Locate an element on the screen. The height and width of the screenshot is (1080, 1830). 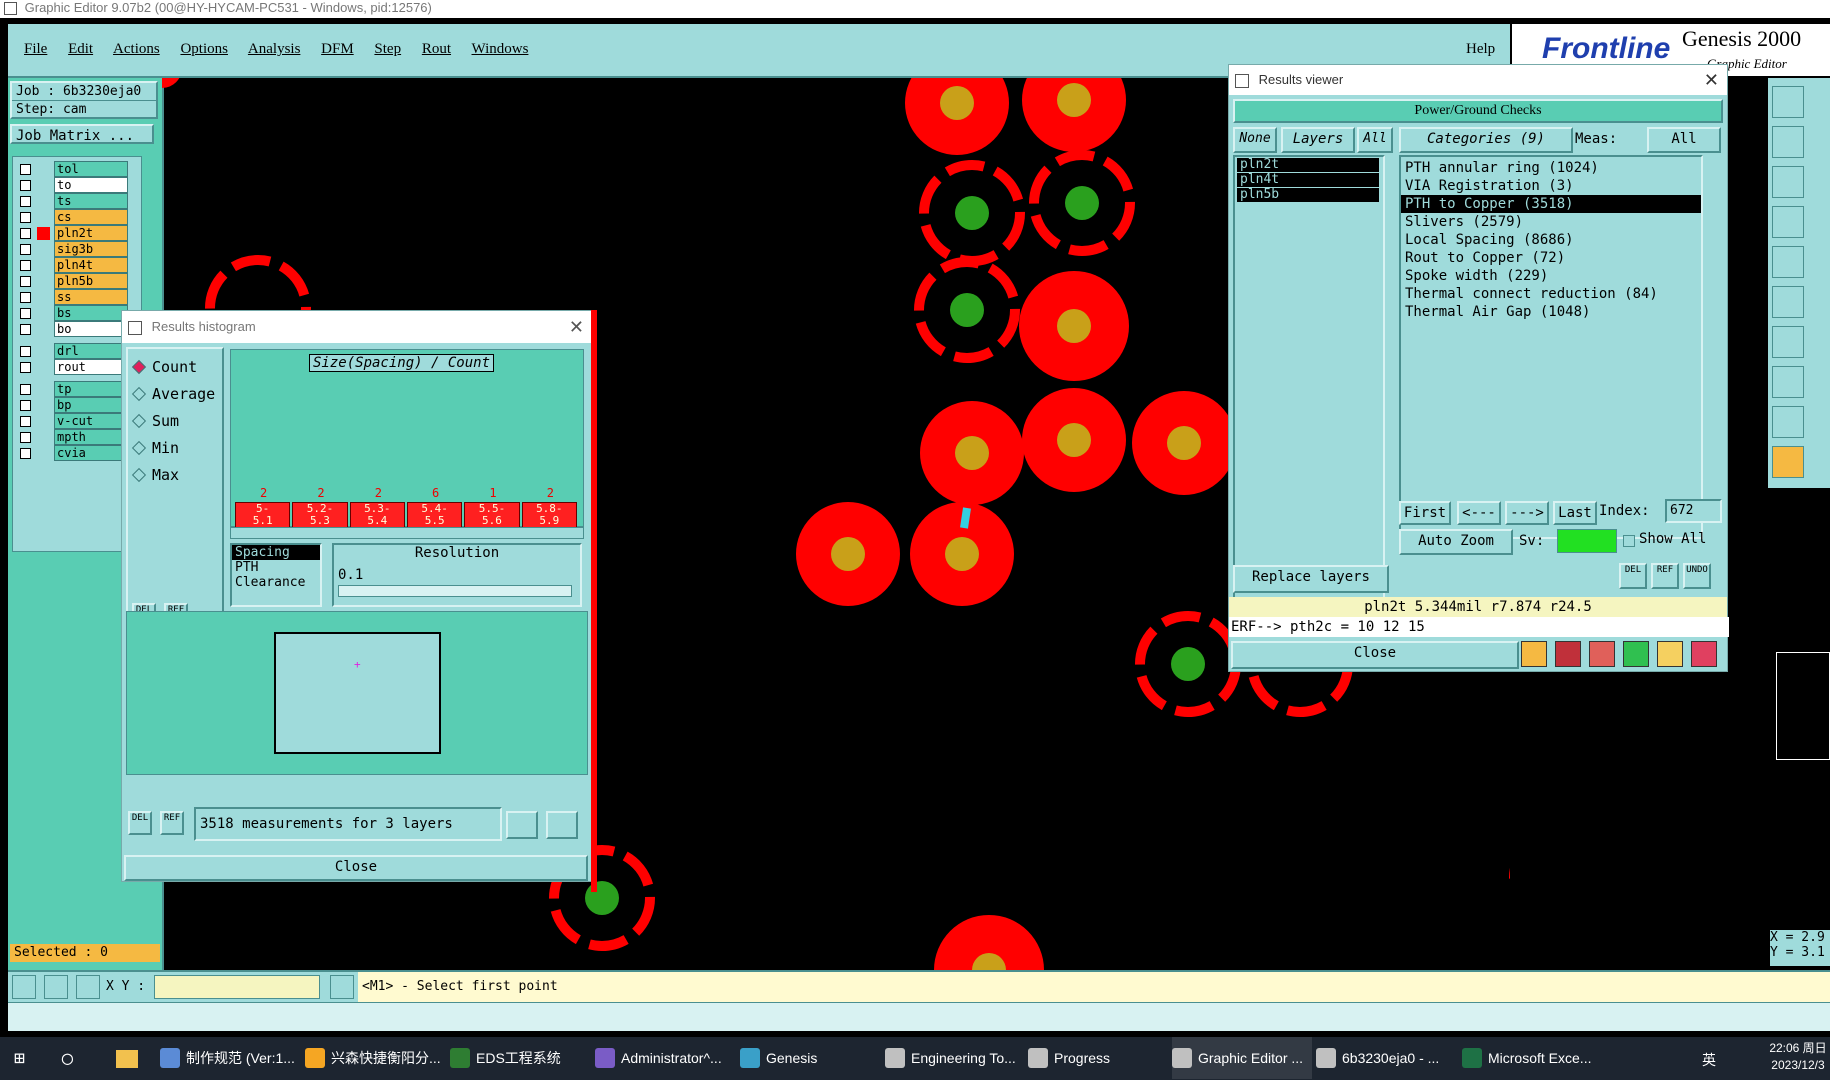
tray-clock: 22:06 周日 2023/12/3 is located at coordinates (1798, 1057).